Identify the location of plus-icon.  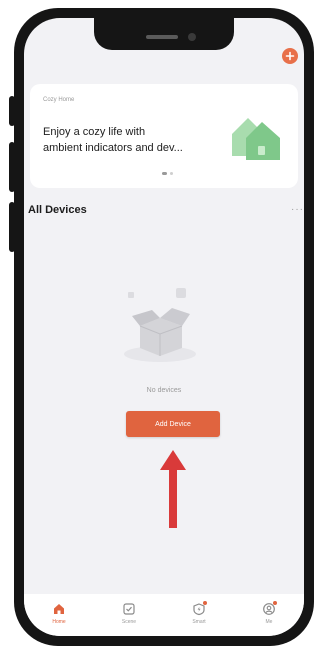
(290, 56).